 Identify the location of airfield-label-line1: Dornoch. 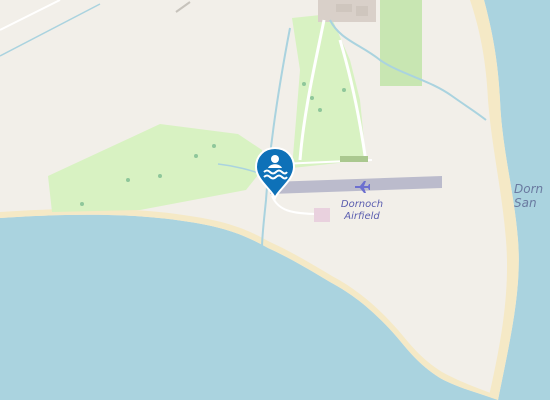
(362, 204).